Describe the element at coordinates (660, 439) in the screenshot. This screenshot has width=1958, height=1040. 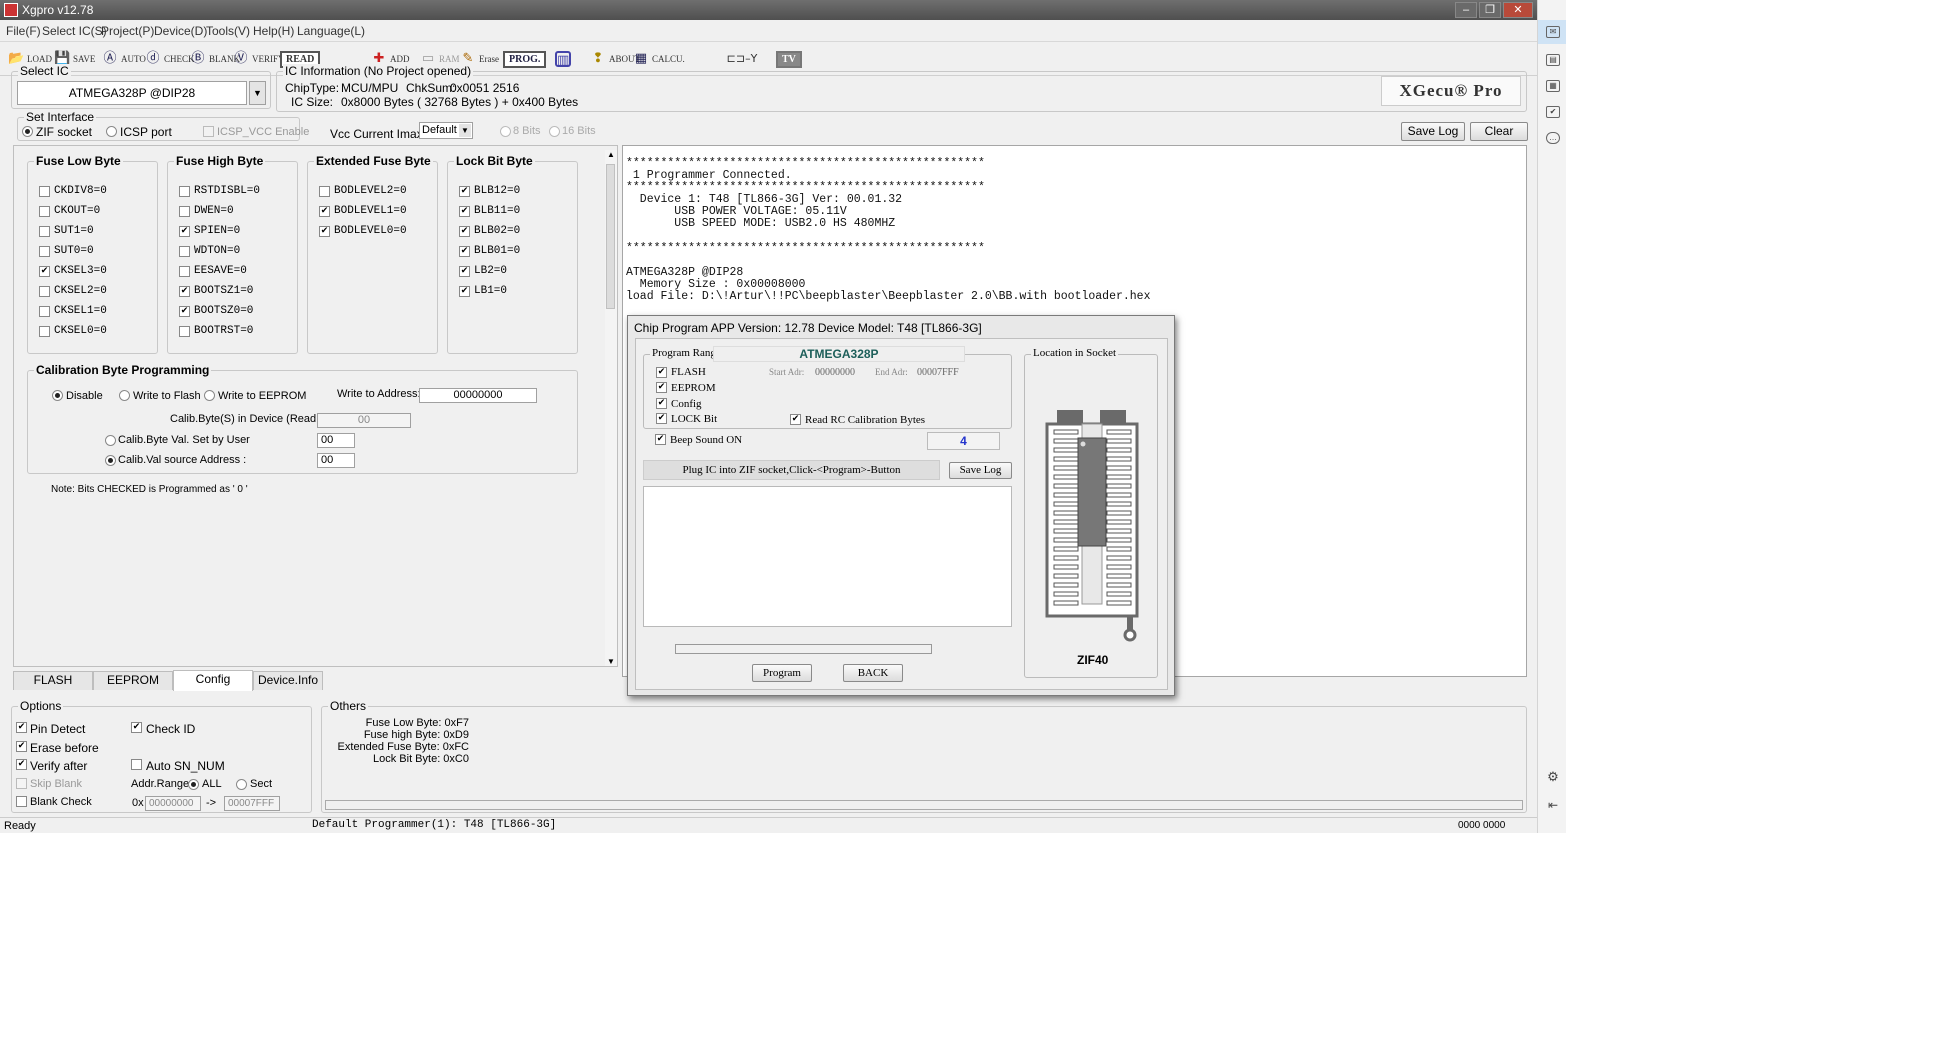
I see `beep-sound-checkbox: ✔` at that location.